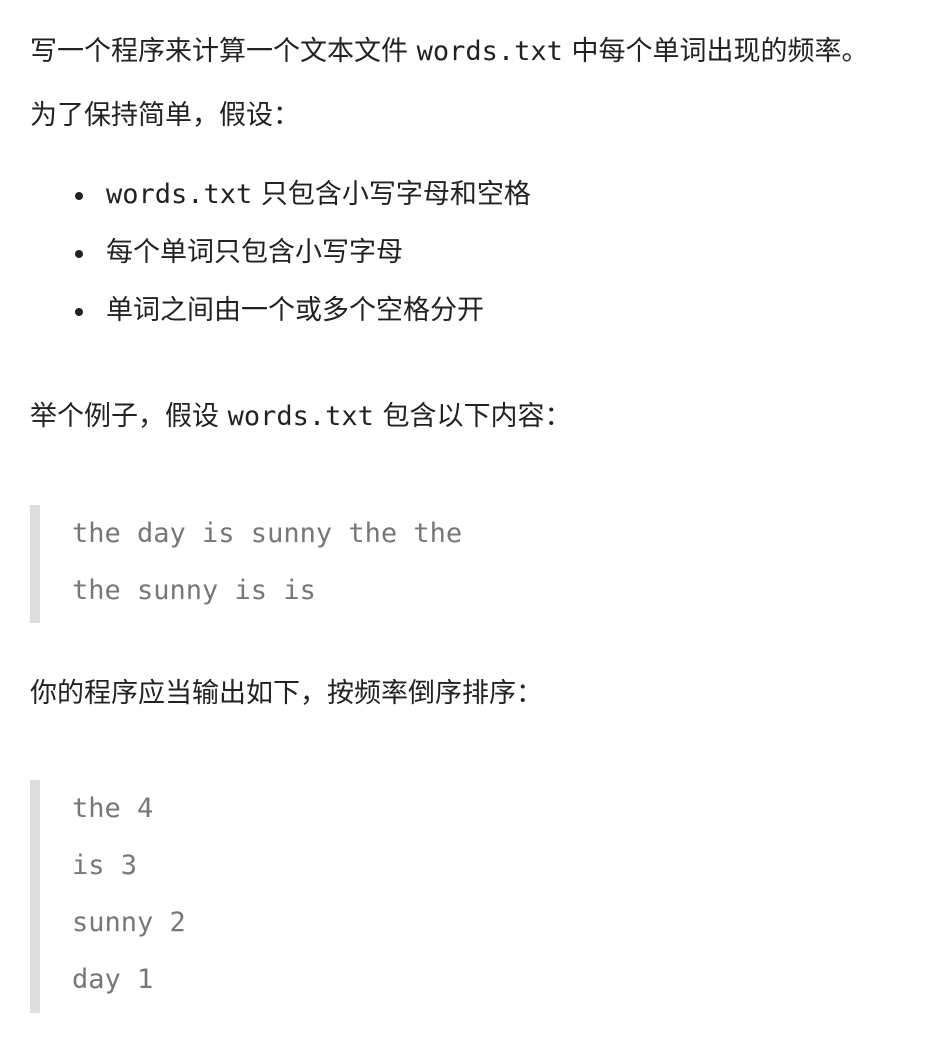  What do you see at coordinates (179, 194) in the screenshot?
I see `rule-filename-code: words.txt` at bounding box center [179, 194].